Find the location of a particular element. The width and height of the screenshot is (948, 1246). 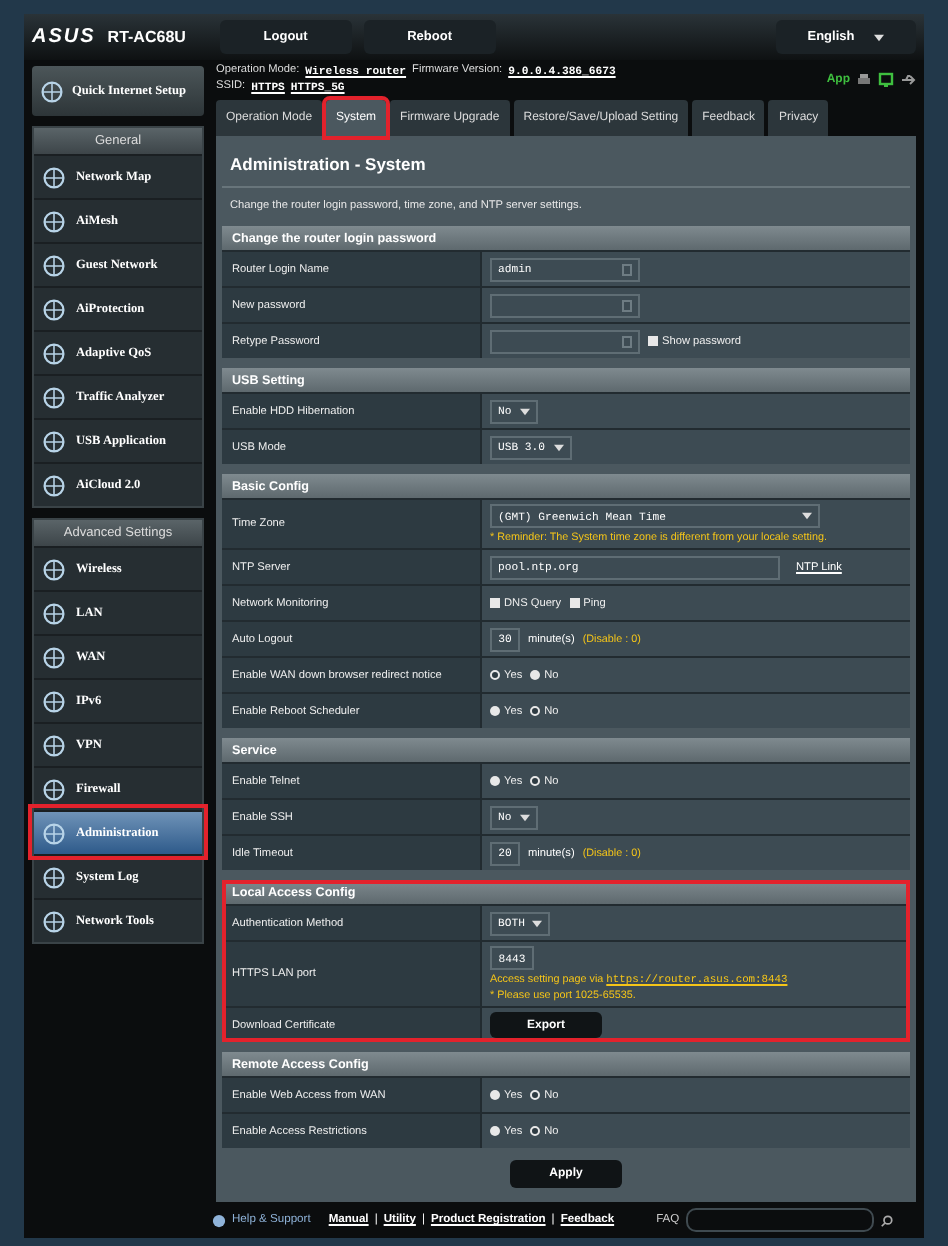

search-icon is located at coordinates (886, 1220).